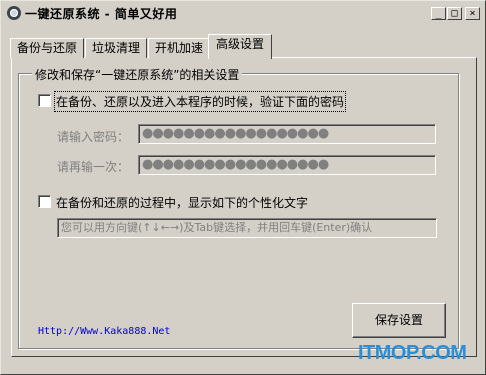 This screenshot has height=375, width=486. What do you see at coordinates (116, 48) in the screenshot?
I see `tab-junk-cleanup: 垃圾清理` at bounding box center [116, 48].